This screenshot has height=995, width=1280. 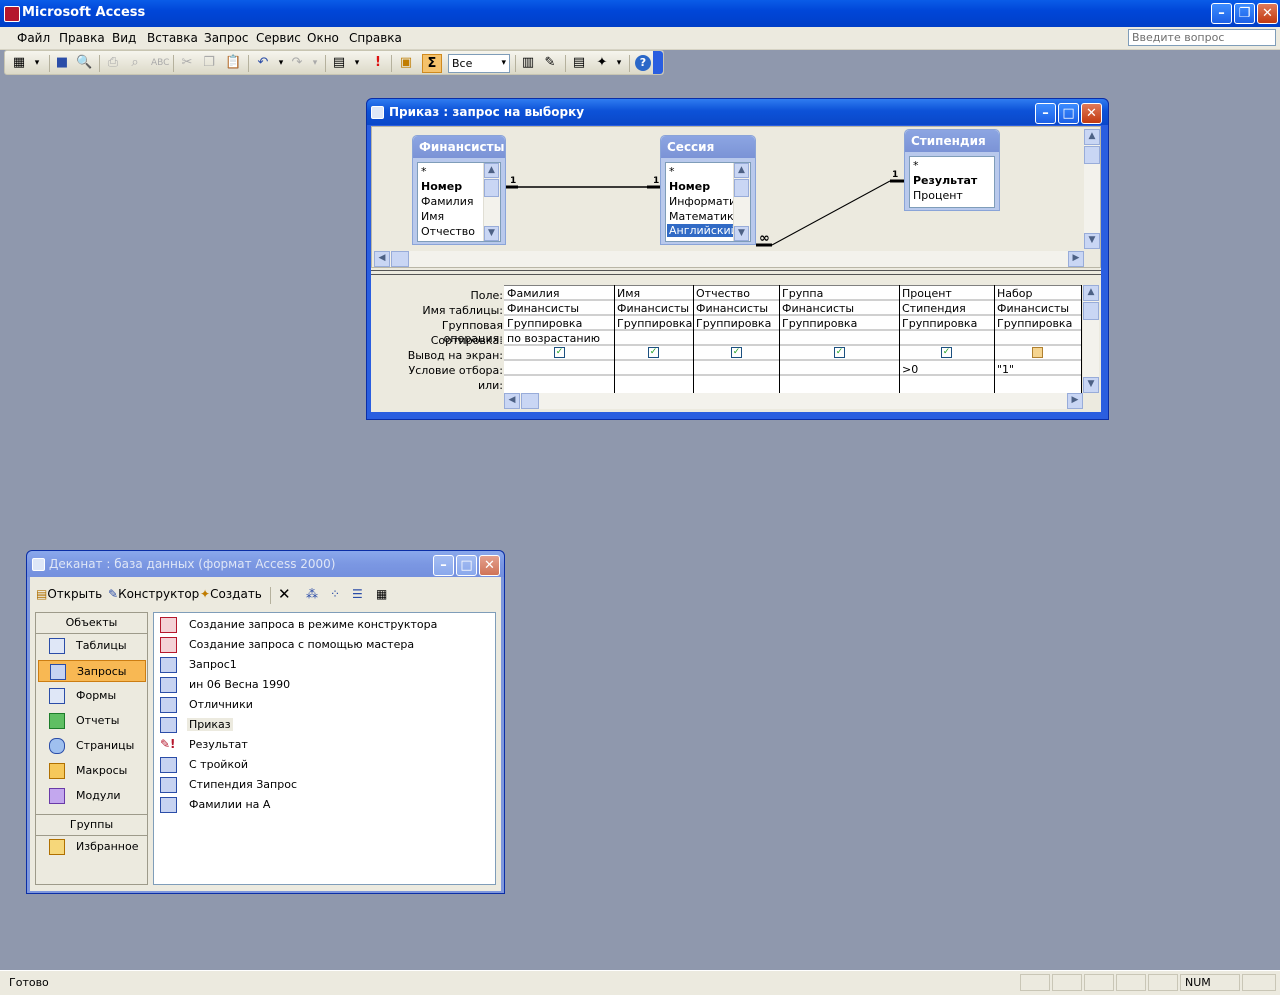 I want to click on view-icon: ▦, so click(x=19, y=63).